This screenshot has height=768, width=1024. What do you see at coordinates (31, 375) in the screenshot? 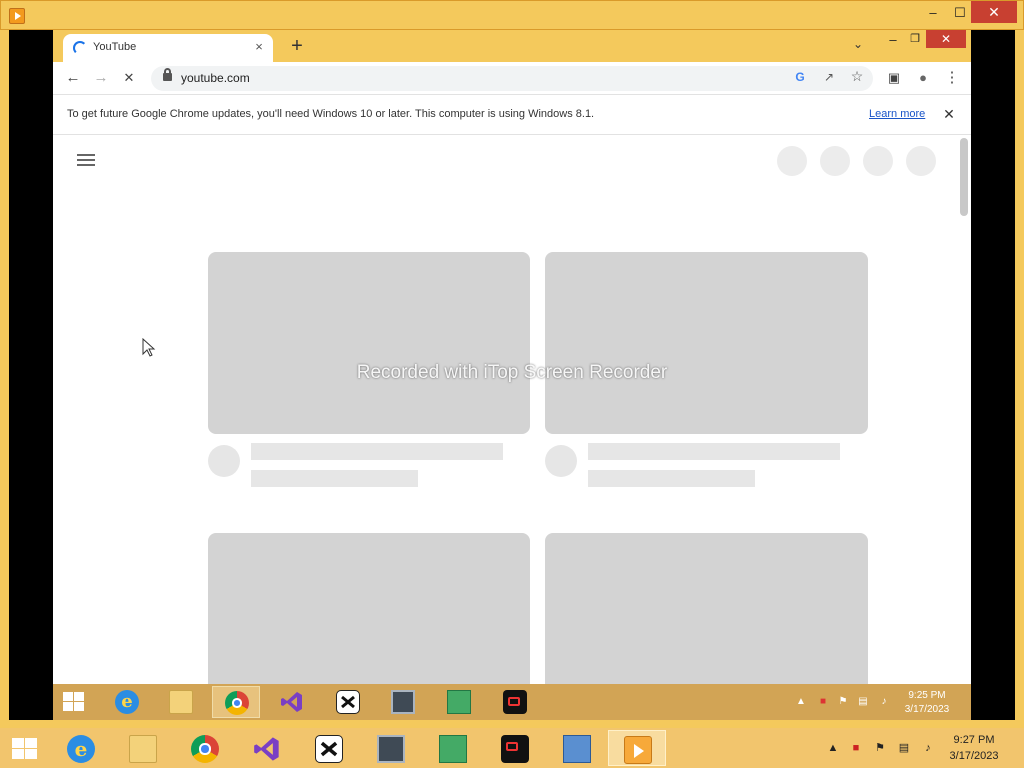
I see `letterbox-left` at bounding box center [31, 375].